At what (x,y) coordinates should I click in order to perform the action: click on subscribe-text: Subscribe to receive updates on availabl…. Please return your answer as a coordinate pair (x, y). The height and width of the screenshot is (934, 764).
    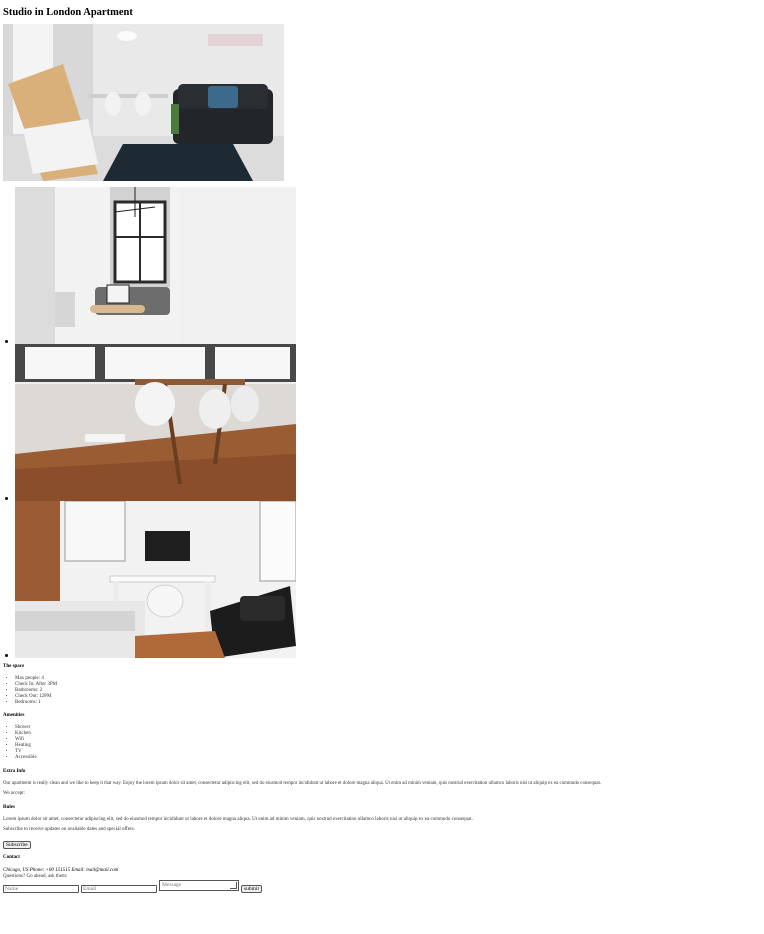
    Looking at the image, I should click on (69, 829).